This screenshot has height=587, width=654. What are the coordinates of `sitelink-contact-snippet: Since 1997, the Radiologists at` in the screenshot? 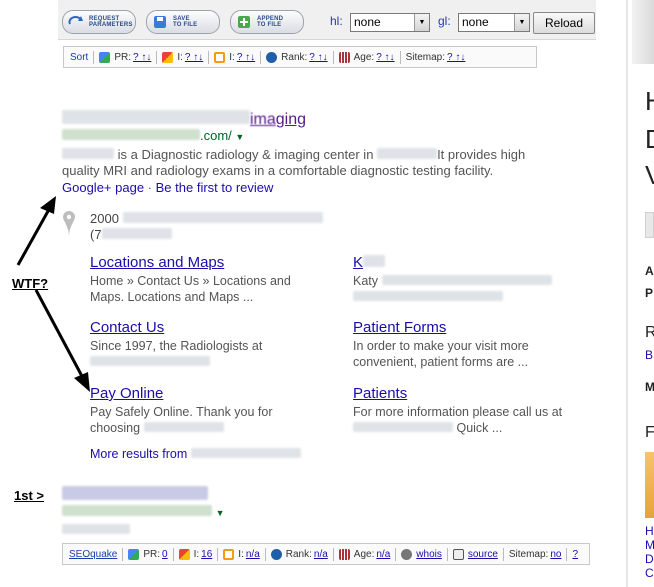 It's located at (207, 354).